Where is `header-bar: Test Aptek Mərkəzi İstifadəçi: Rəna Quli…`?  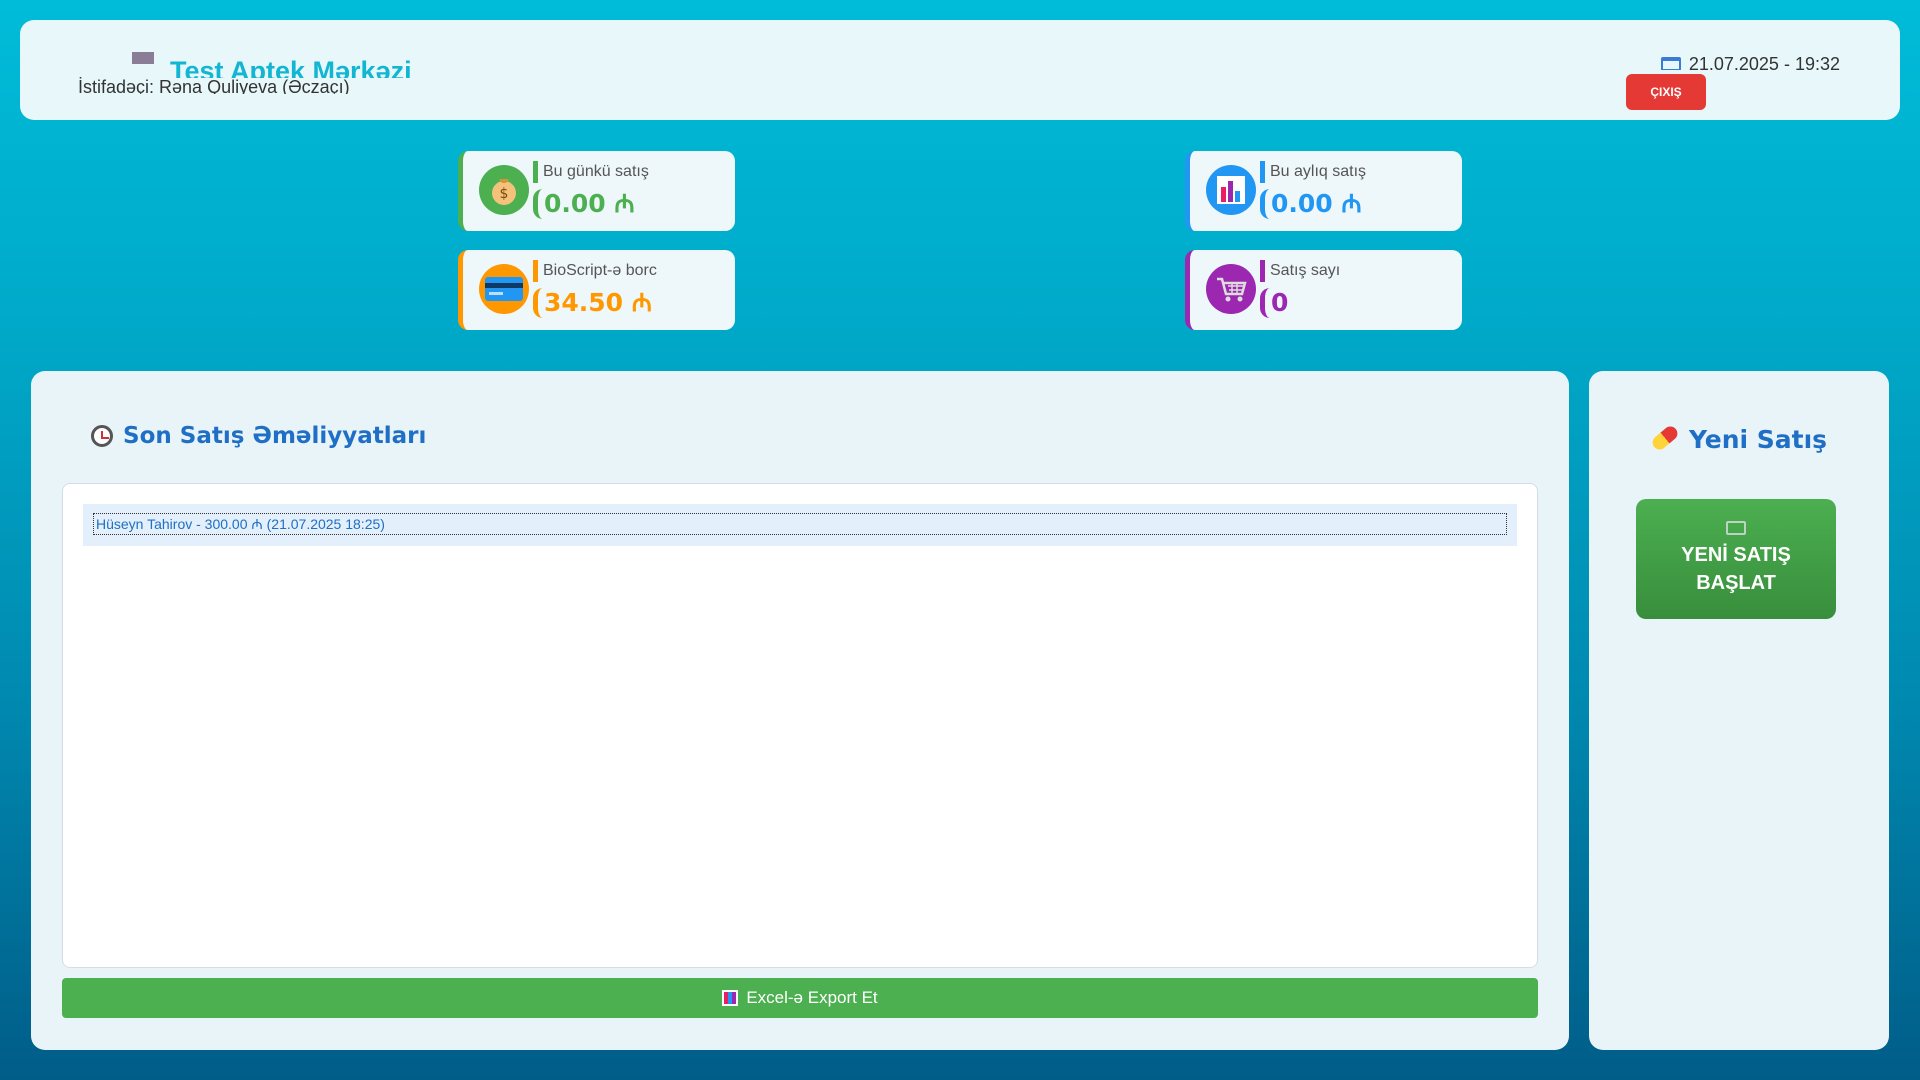 header-bar: Test Aptek Mərkəzi İstifadəçi: Rəna Quli… is located at coordinates (960, 70).